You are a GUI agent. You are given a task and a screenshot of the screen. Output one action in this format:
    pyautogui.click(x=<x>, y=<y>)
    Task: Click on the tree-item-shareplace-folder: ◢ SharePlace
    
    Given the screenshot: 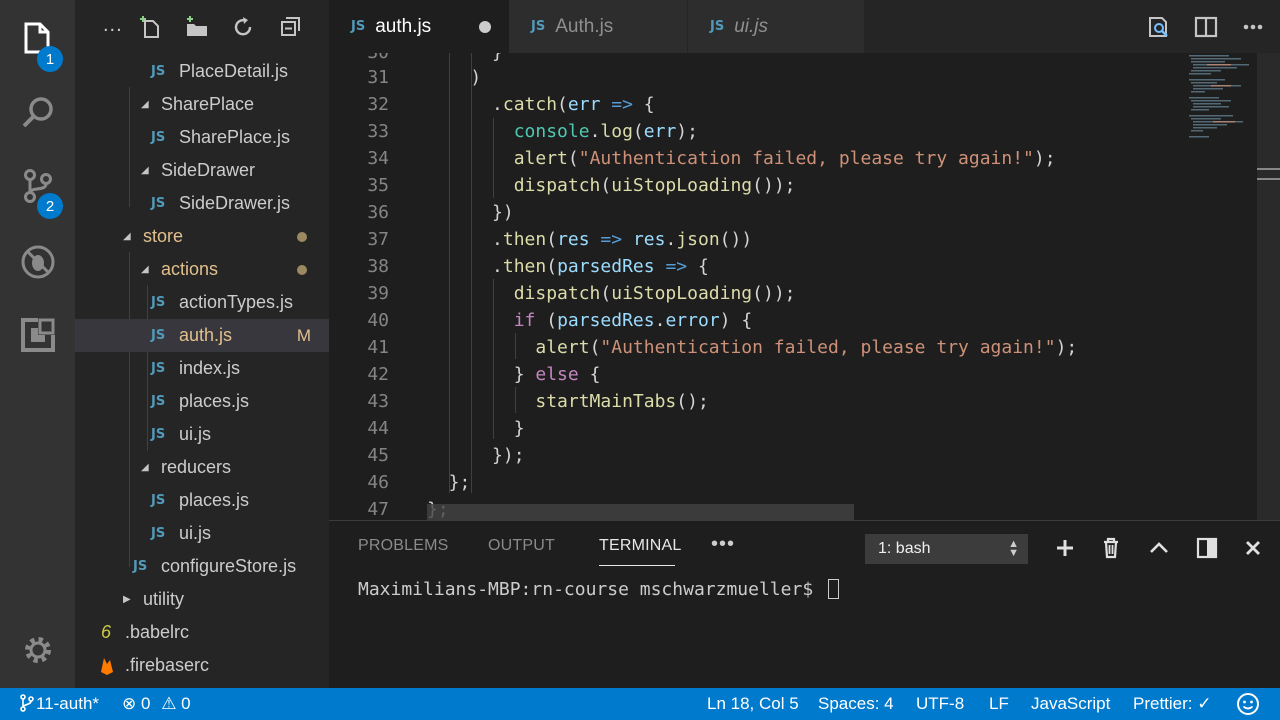 What is the action you would take?
    pyautogui.click(x=202, y=104)
    